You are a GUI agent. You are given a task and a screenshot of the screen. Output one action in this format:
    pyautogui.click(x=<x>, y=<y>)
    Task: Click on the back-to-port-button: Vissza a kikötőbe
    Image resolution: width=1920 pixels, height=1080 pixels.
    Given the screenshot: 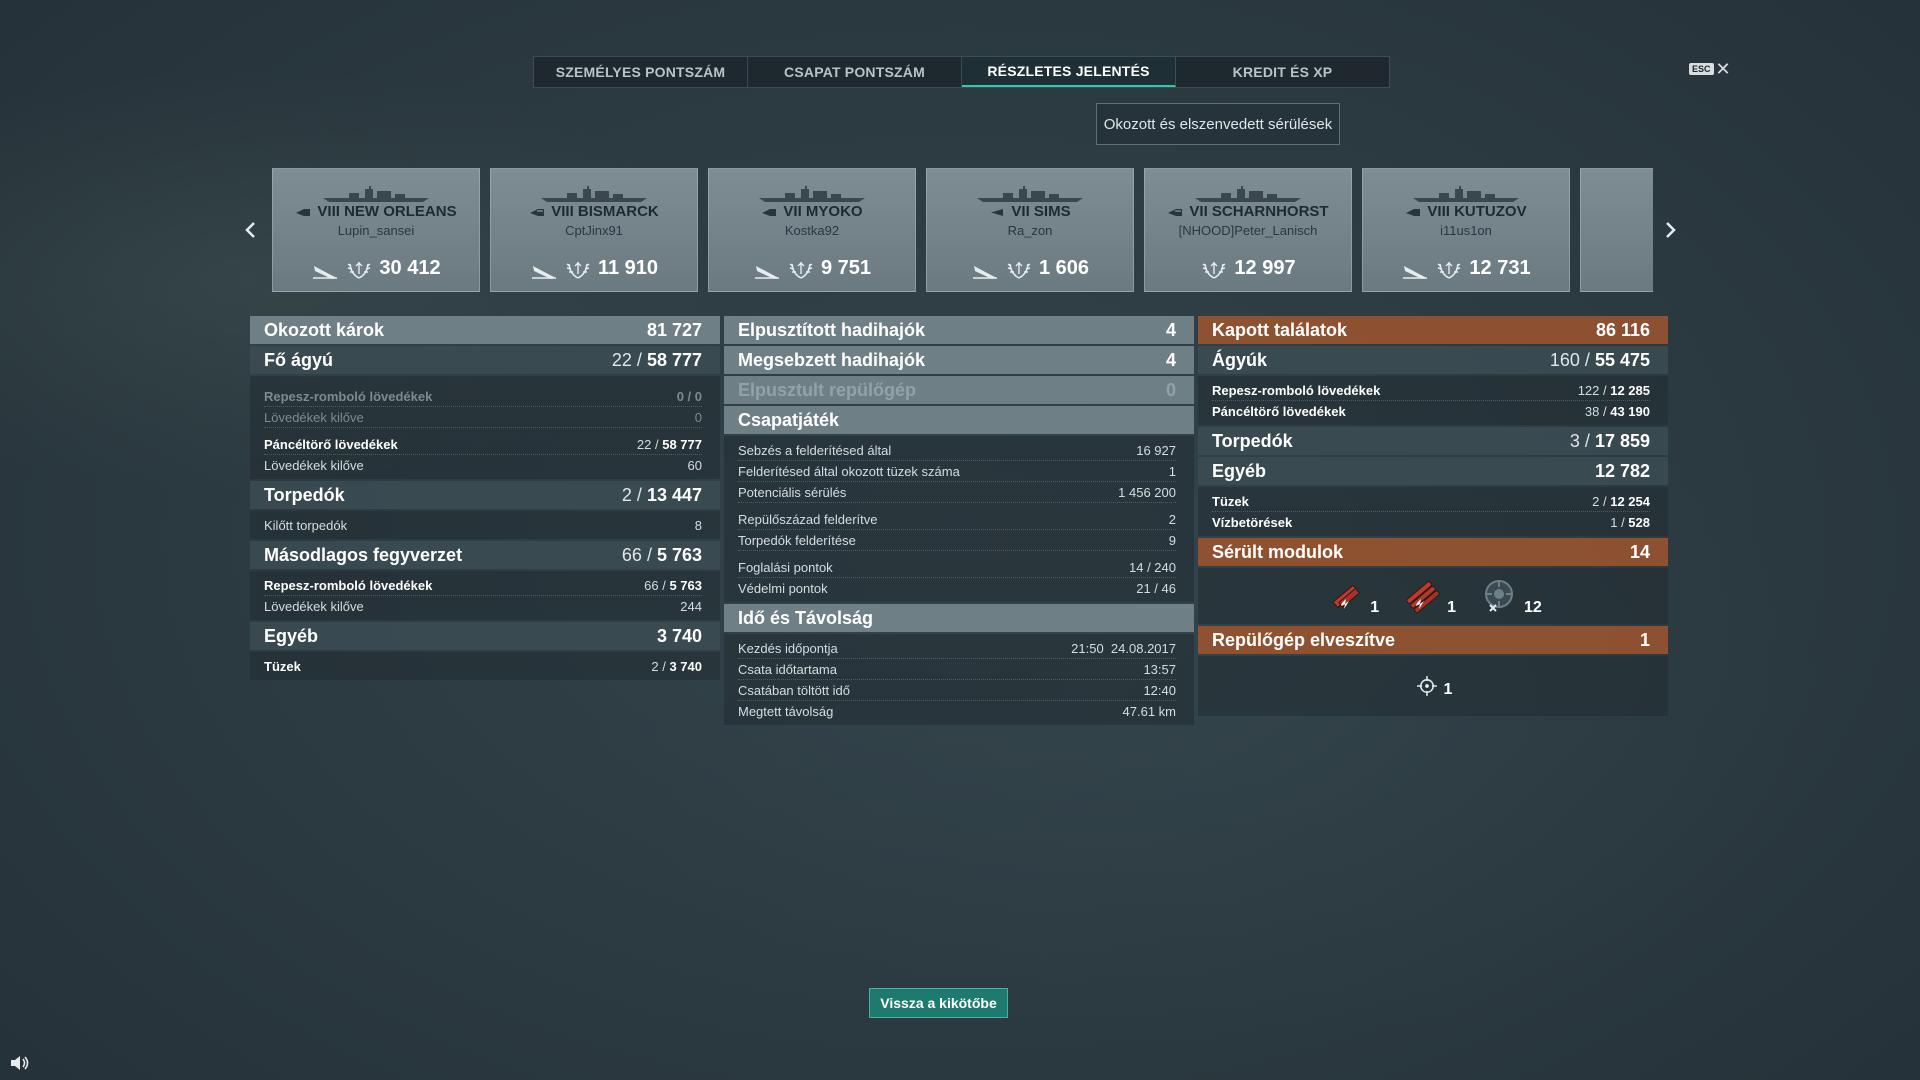 What is the action you would take?
    pyautogui.click(x=938, y=1003)
    